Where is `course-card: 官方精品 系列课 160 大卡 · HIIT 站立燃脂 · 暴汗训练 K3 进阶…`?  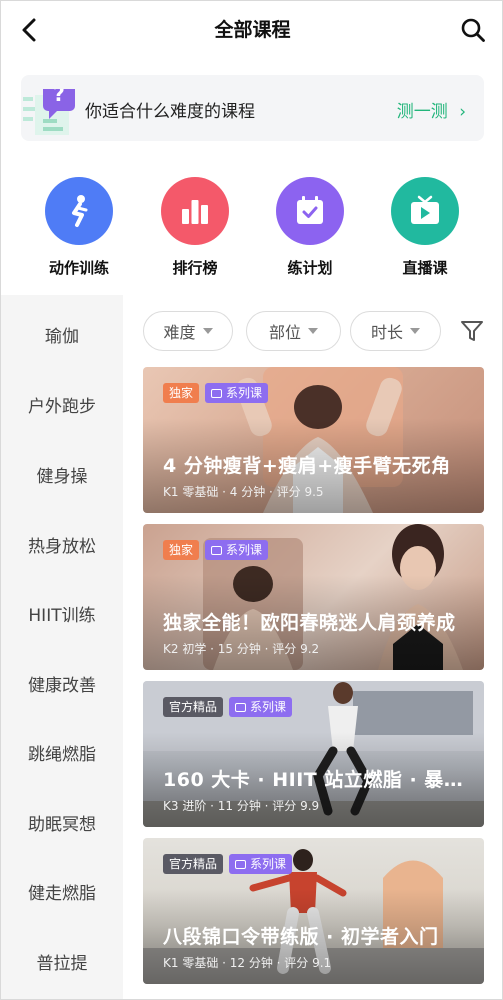
course-card: 官方精品 系列课 160 大卡 · HIIT 站立燃脂 · 暴汗训练 K3 进阶… is located at coordinates (313, 754).